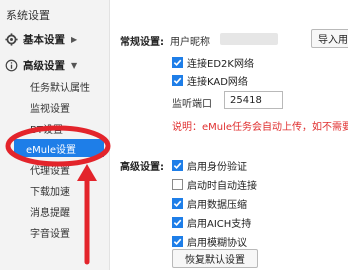 This screenshot has width=348, height=270. Describe the element at coordinates (50, 232) in the screenshot. I see `sidebar-item-sound: 字音设置` at that location.